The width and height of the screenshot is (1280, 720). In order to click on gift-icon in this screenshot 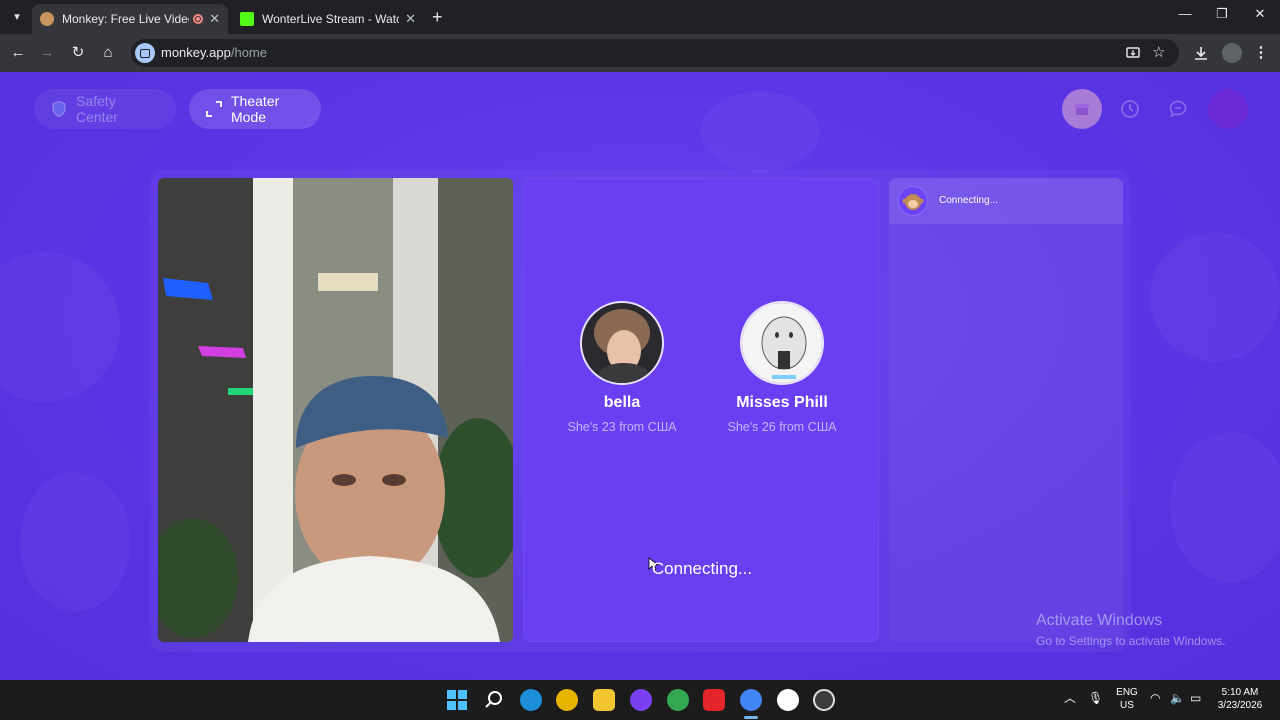, I will do `click(1082, 109)`.